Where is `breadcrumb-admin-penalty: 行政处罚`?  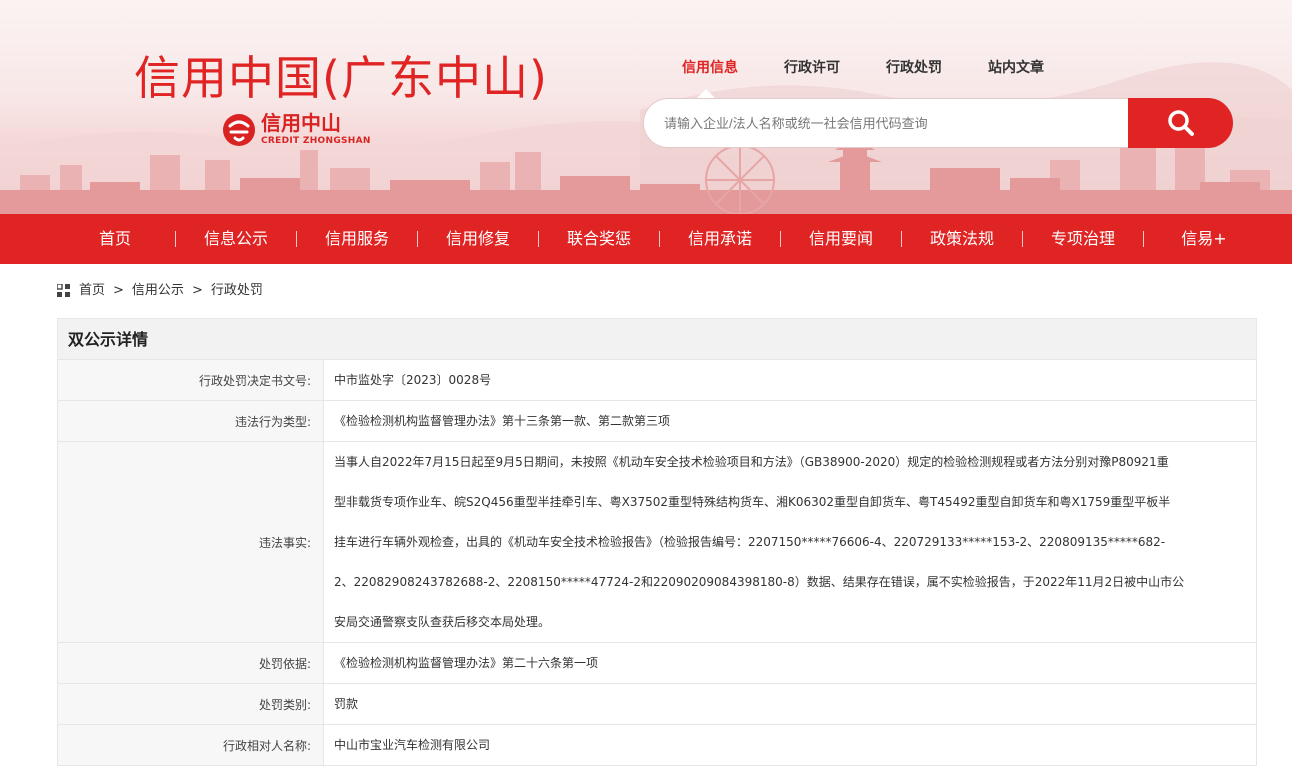
breadcrumb-admin-penalty: 行政处罚 is located at coordinates (237, 291).